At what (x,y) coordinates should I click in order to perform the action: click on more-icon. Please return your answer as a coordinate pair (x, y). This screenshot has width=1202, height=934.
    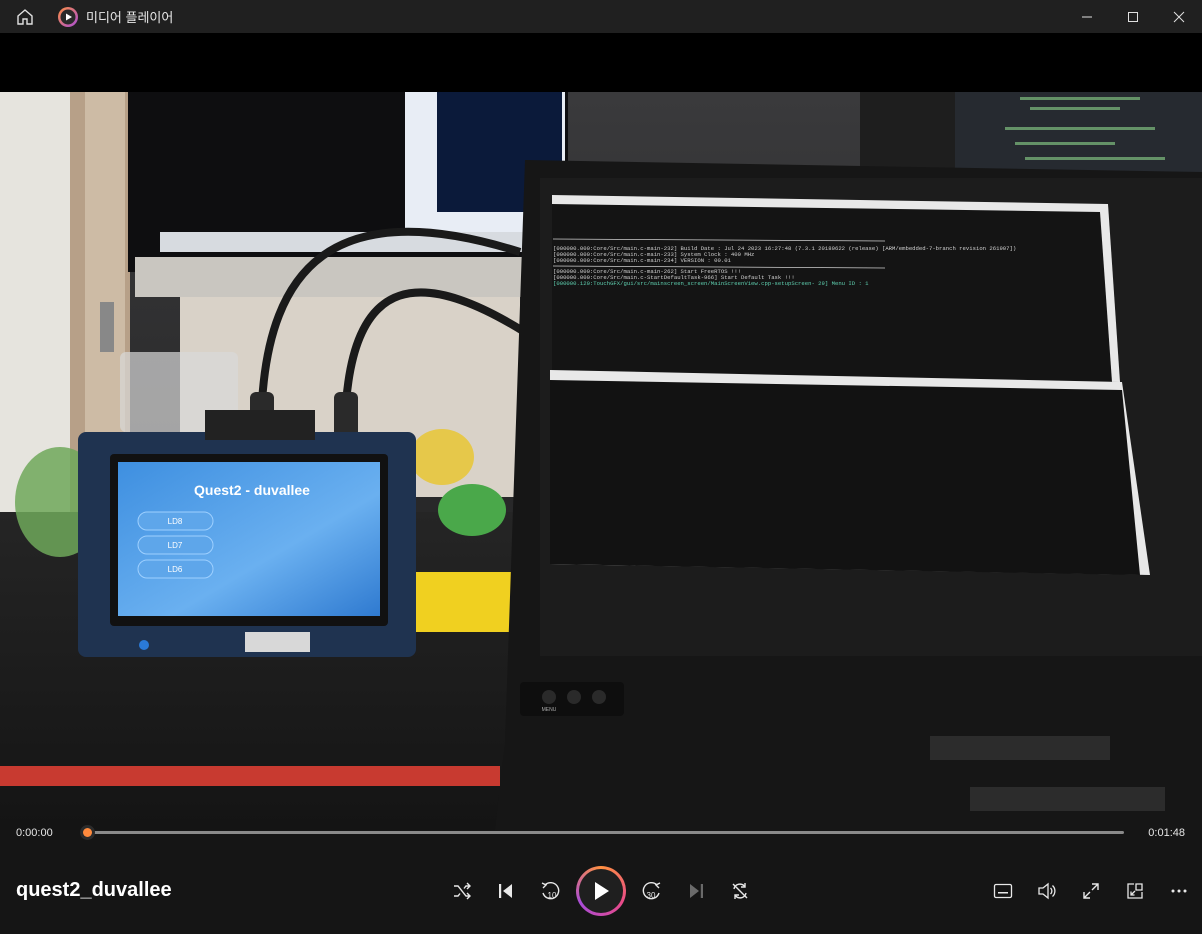
    Looking at the image, I should click on (1179, 891).